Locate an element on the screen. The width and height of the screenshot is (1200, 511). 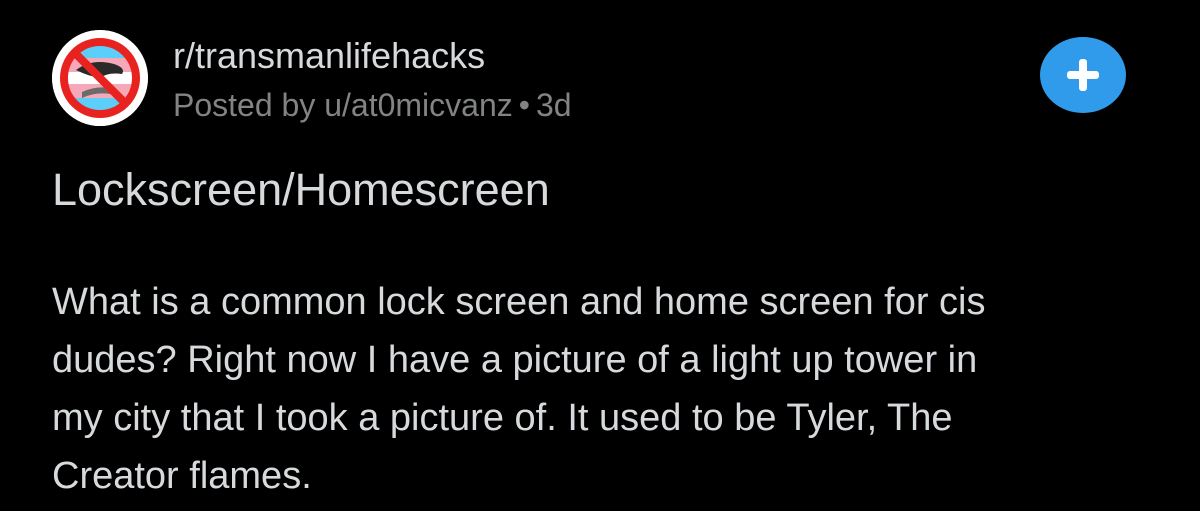
posted-by-label: Posted by is located at coordinates (244, 105).